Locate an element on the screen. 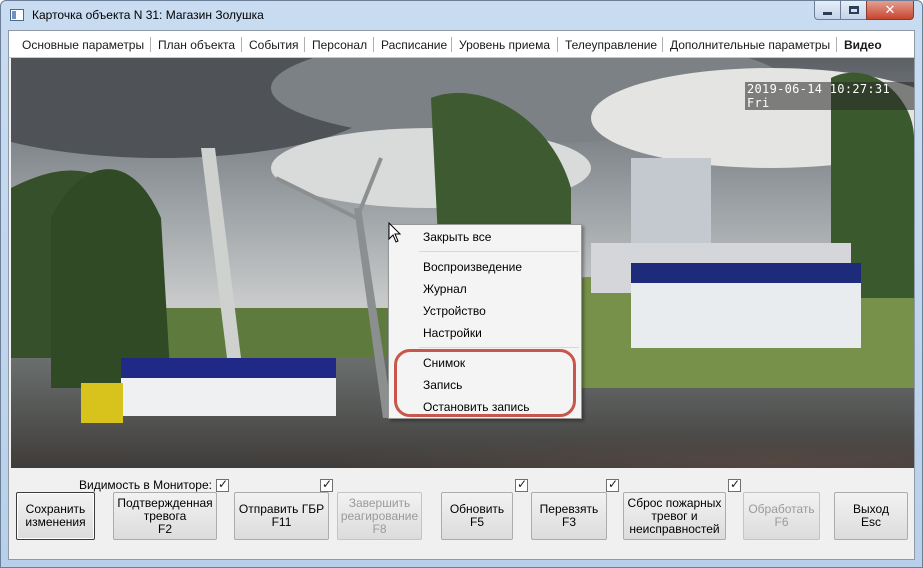  tab-video: Видео is located at coordinates (863, 45).